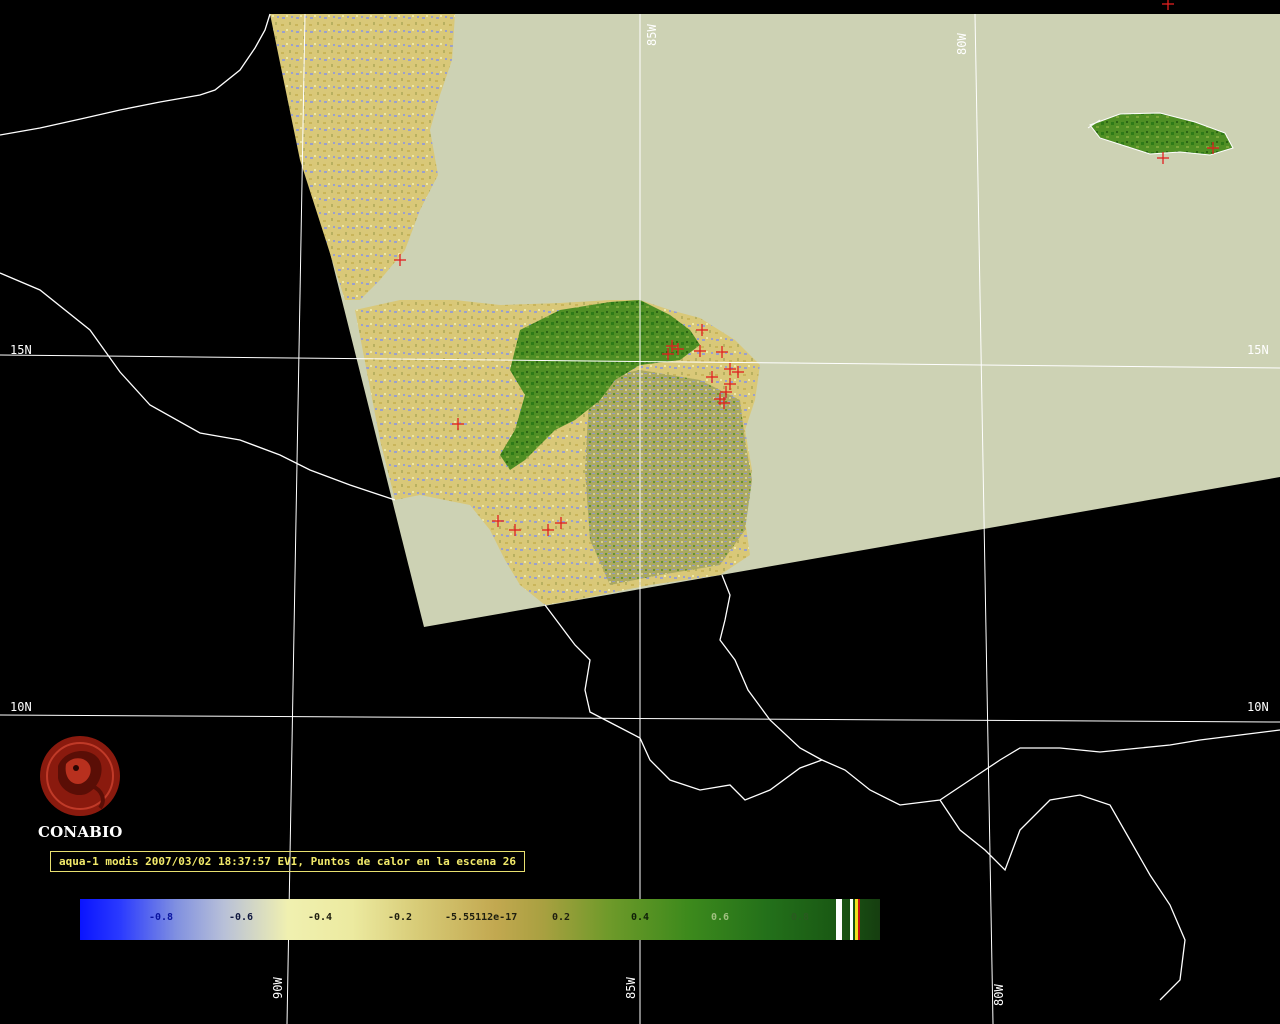 This screenshot has height=1024, width=1280. Describe the element at coordinates (320, 917) in the screenshot. I see `colorbar-tick: -0.4` at that location.